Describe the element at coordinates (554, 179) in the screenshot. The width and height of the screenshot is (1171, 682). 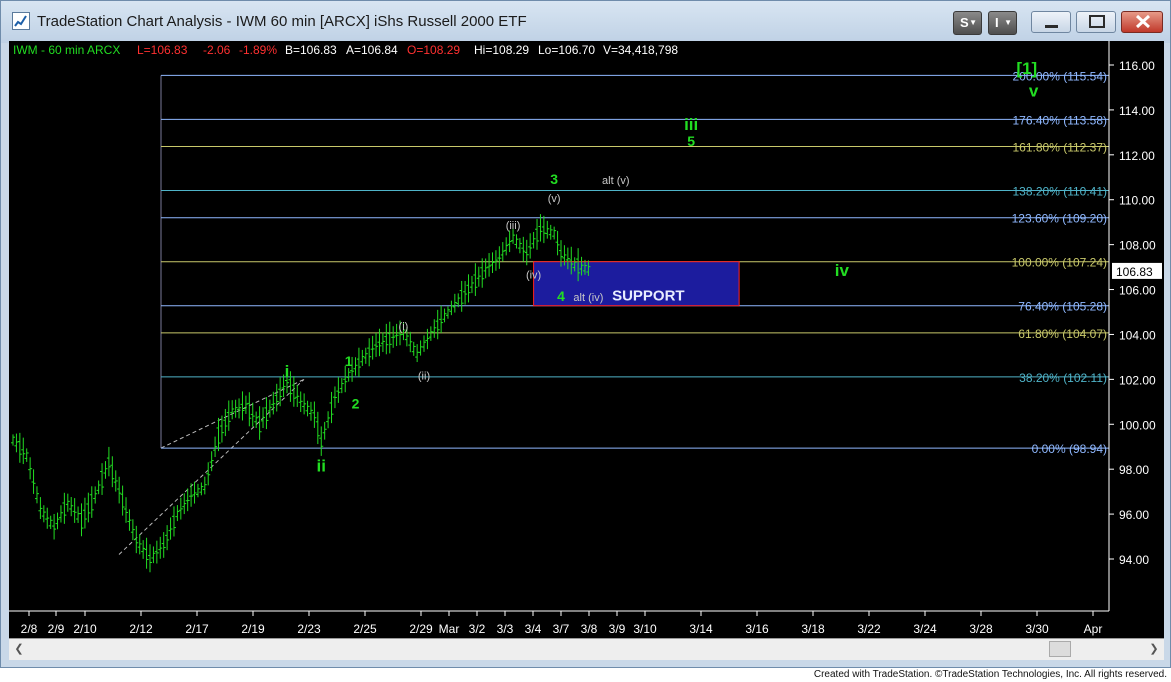
I see `wave-label: 3` at that location.